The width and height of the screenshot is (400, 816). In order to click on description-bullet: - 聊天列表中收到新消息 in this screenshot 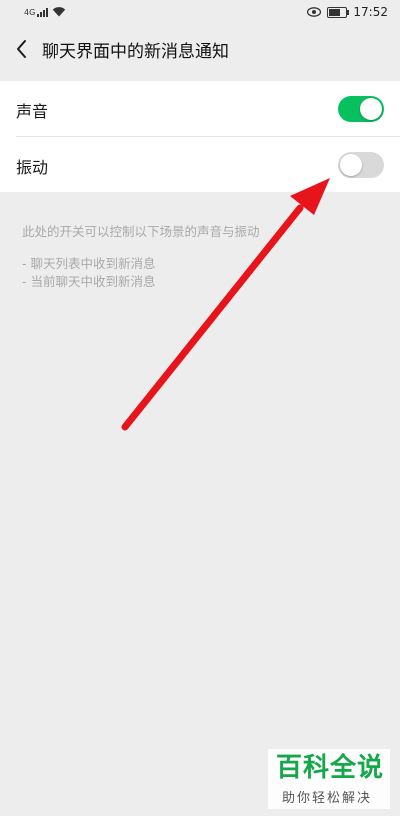, I will do `click(89, 263)`.